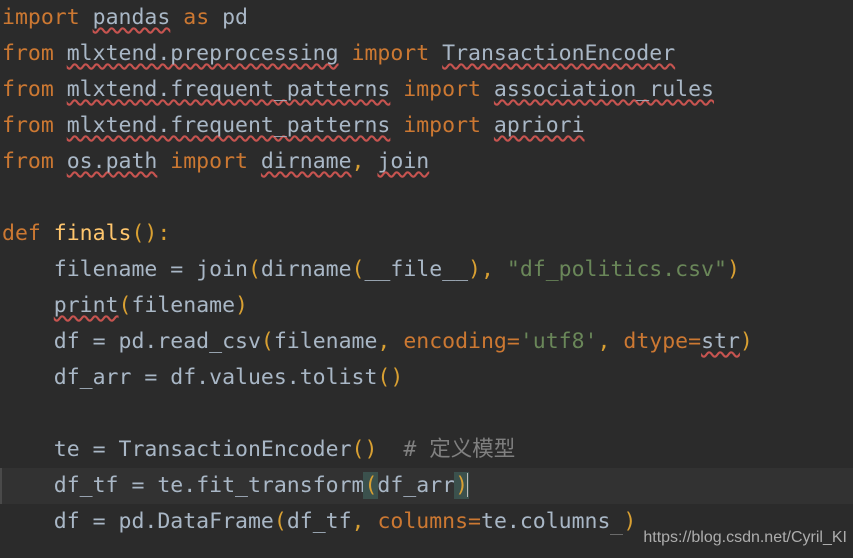  What do you see at coordinates (105, 269) in the screenshot?
I see `variable-filename: filename` at bounding box center [105, 269].